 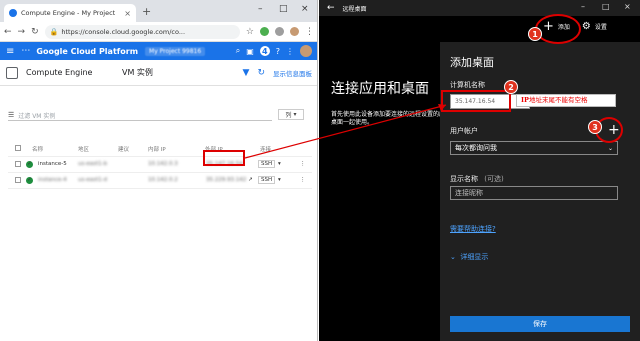 I want to click on show-more-label: 详细显示, so click(x=474, y=257).